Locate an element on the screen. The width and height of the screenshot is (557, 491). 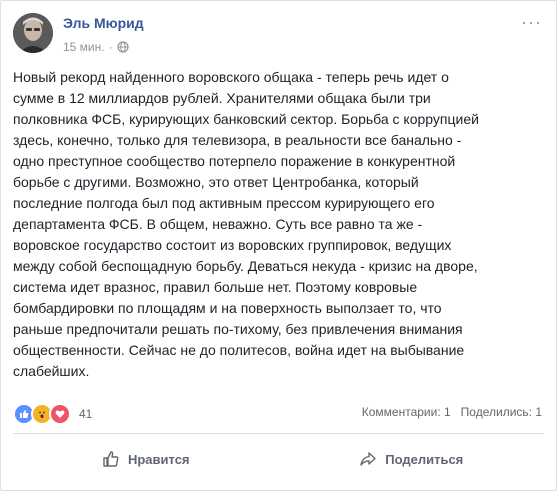
post-actions: Нравится Поделиться is located at coordinates (278, 459).